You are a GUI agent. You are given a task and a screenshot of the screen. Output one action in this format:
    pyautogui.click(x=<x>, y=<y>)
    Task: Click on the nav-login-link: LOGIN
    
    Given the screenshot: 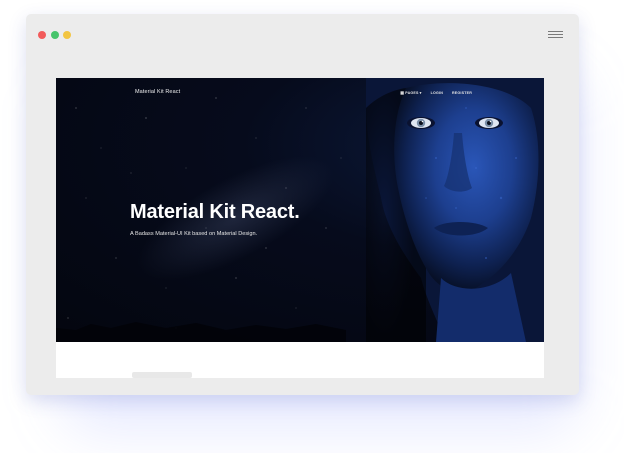 What is the action you would take?
    pyautogui.click(x=437, y=93)
    